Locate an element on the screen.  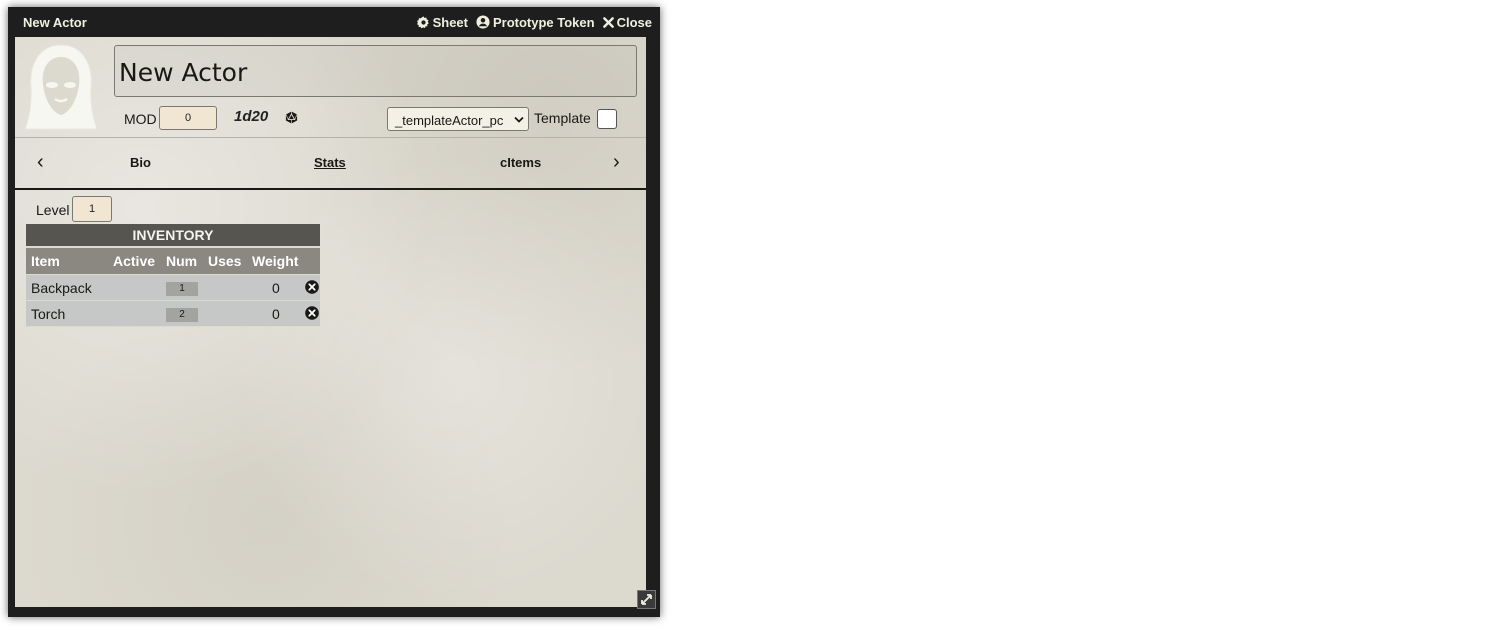
chevron-left-icon: ‹ is located at coordinates (40, 162).